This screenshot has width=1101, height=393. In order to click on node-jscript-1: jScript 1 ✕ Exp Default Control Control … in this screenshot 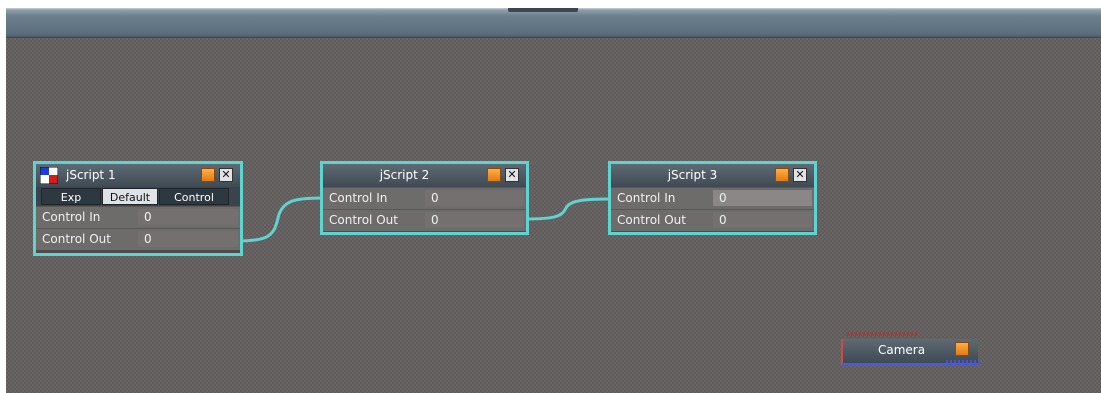, I will do `click(138, 208)`.